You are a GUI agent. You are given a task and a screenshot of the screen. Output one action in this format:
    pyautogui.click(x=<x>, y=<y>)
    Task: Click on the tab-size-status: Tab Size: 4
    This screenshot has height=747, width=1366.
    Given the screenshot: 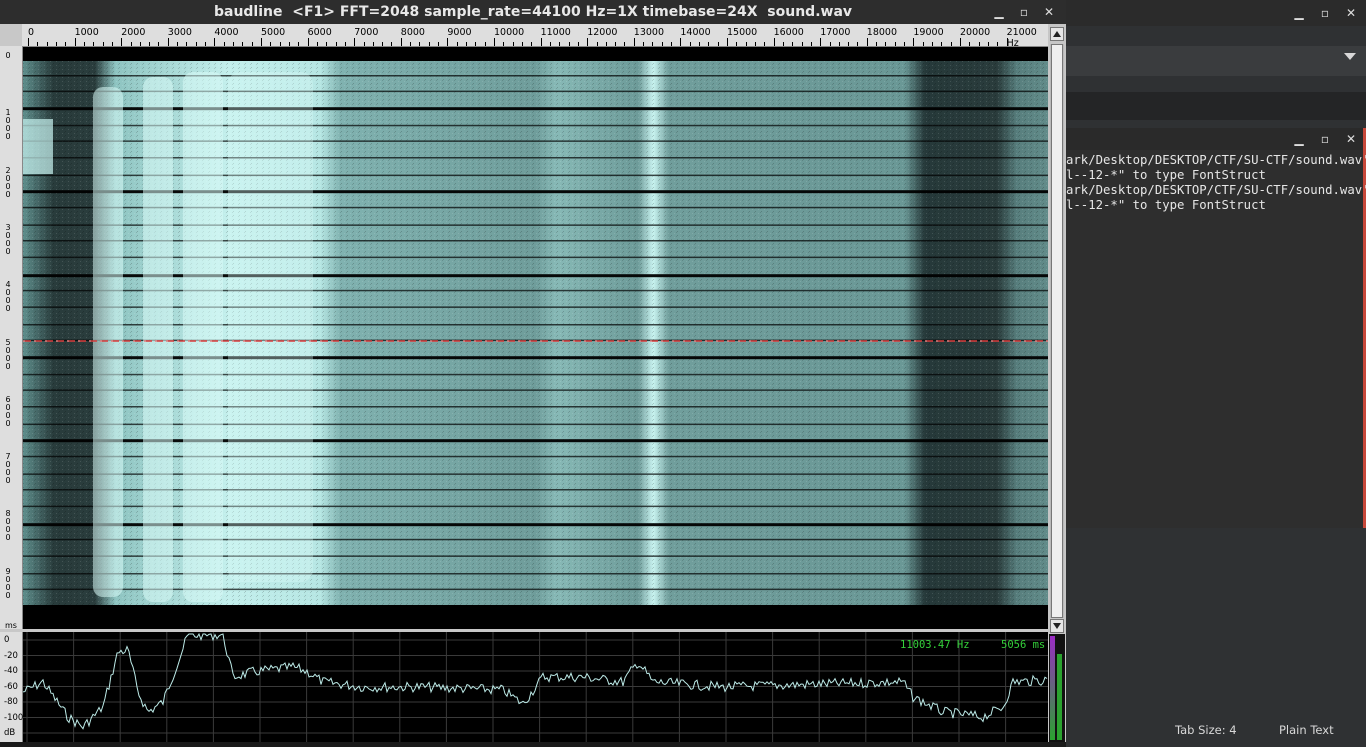 What is the action you would take?
    pyautogui.click(x=1206, y=730)
    